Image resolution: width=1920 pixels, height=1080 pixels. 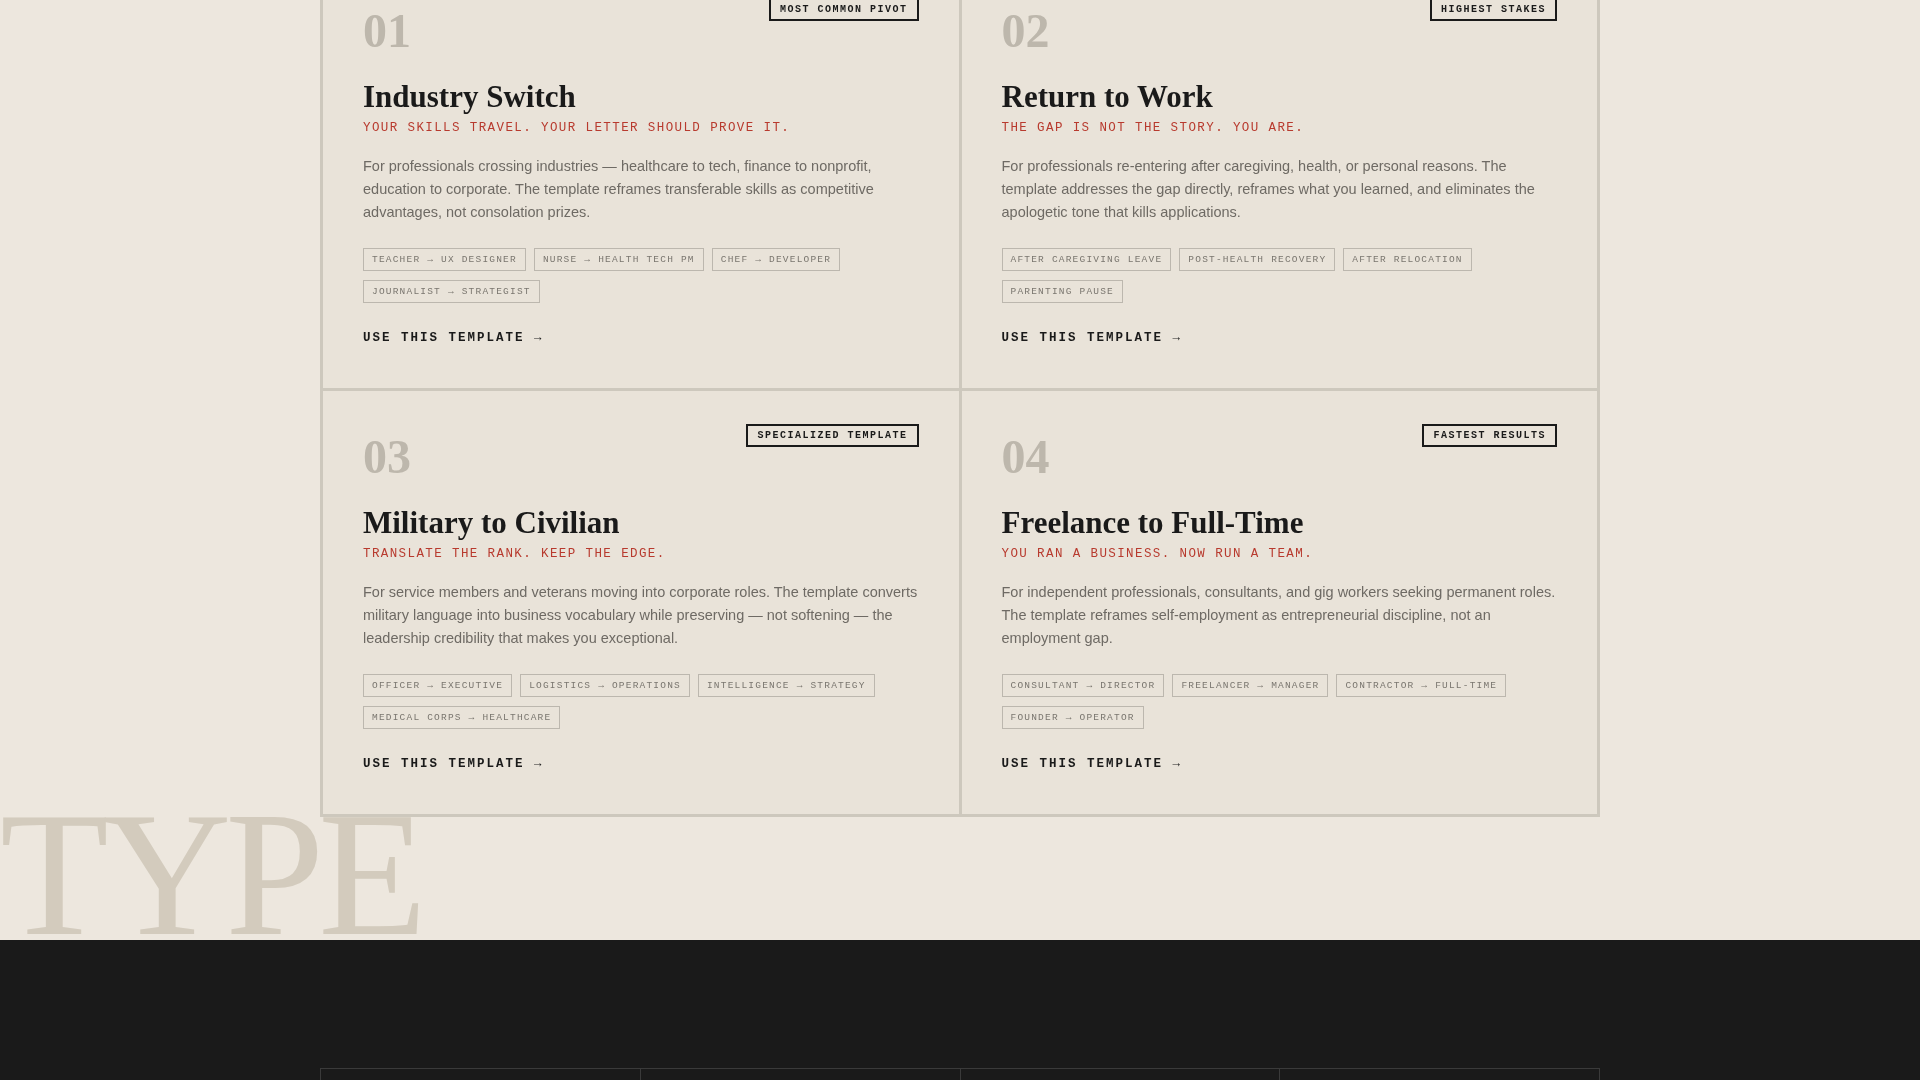 What do you see at coordinates (1158, 554) in the screenshot?
I see `card-tagline: YOU RAN A BUSINESS. NOW RUN A TEAM.` at bounding box center [1158, 554].